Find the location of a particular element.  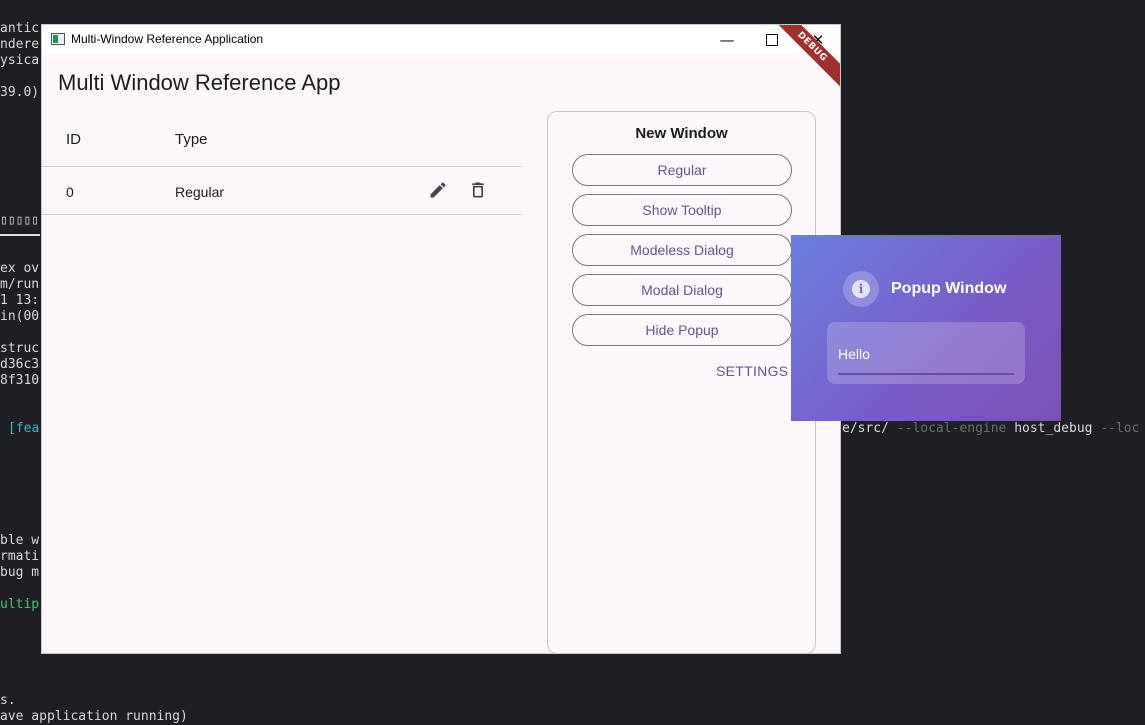

terminal-line: d36c3 is located at coordinates (20, 364).